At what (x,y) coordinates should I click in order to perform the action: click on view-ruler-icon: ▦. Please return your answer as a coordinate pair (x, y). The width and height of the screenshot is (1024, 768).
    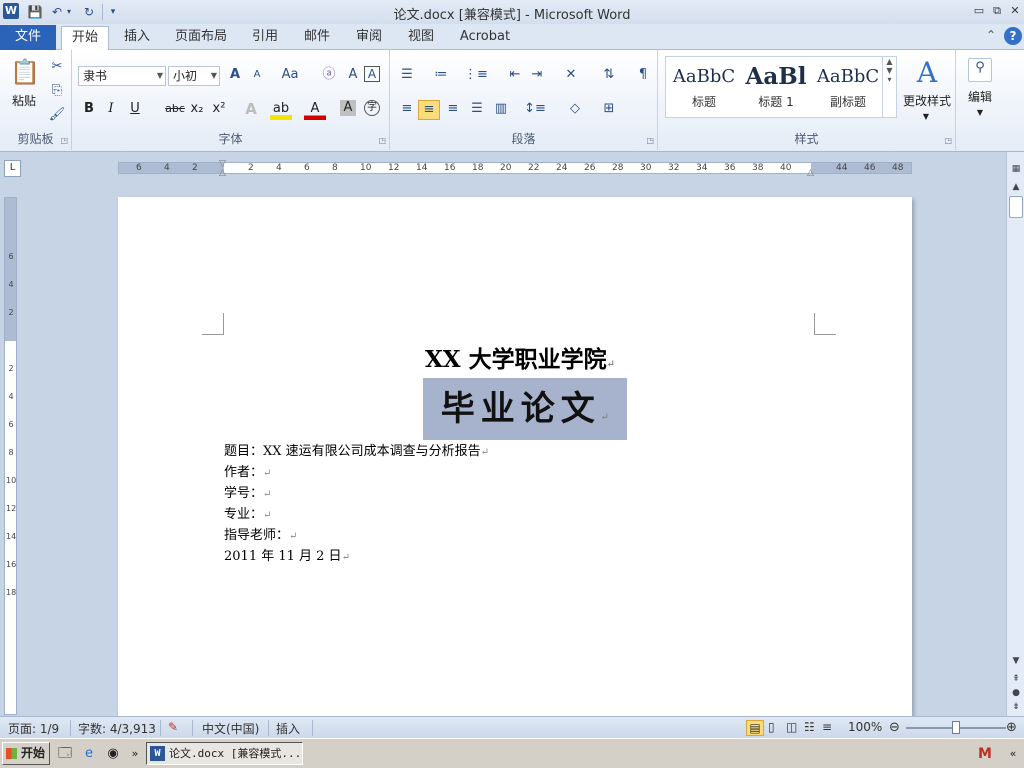
    Looking at the image, I should click on (1016, 169).